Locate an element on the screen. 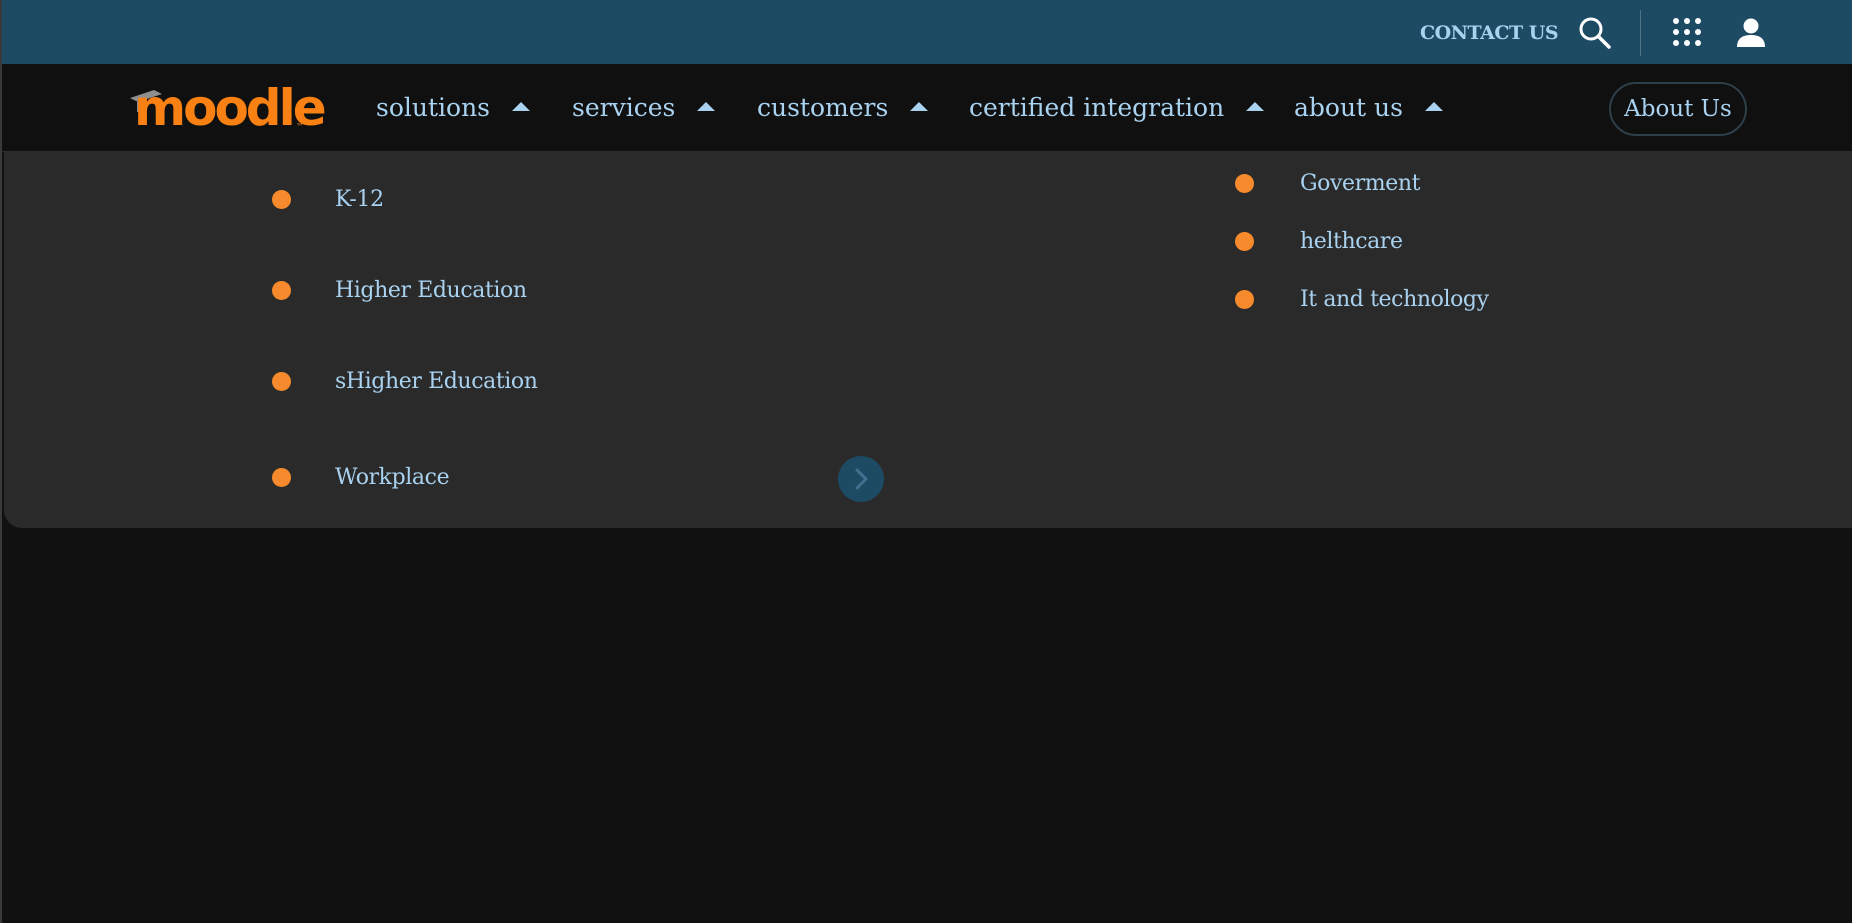  nav-item-label: services is located at coordinates (624, 107).